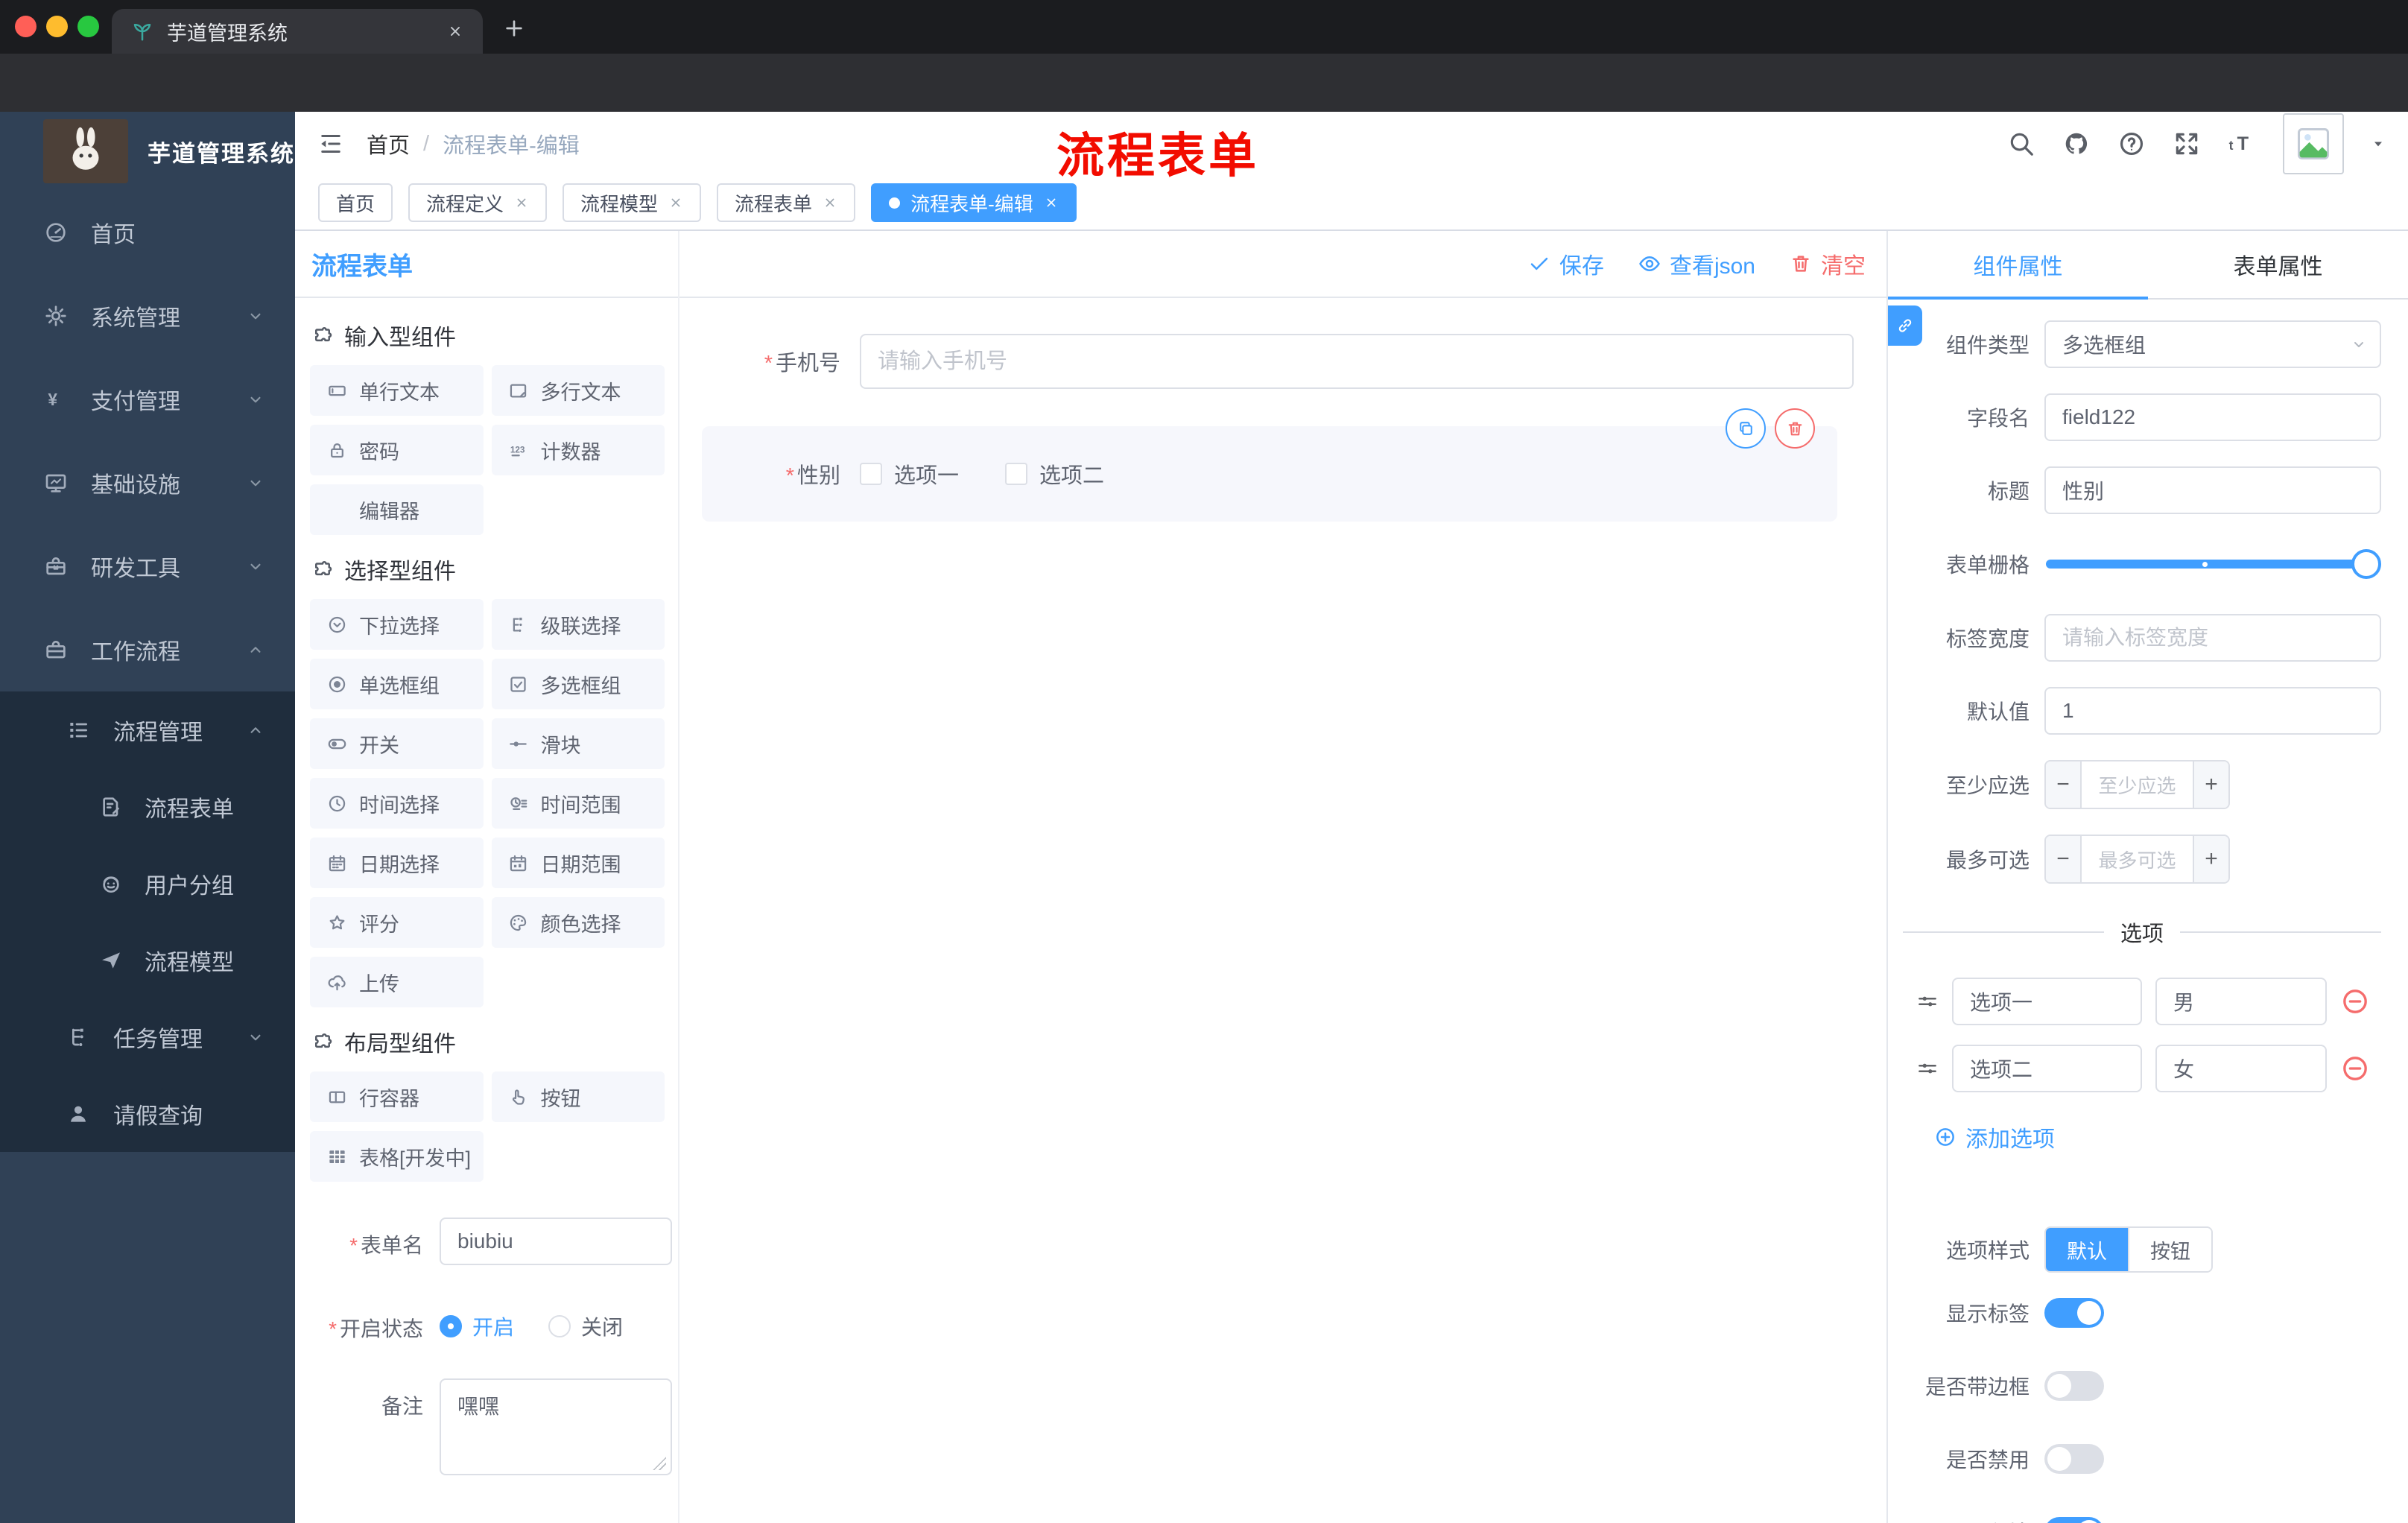 The image size is (2408, 1523). I want to click on status-option-off: 关闭, so click(585, 1326).